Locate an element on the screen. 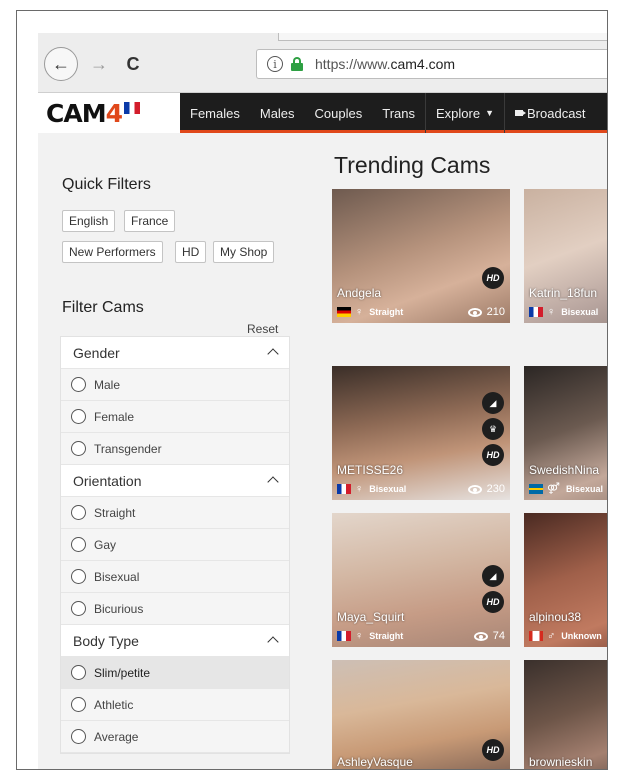 The image size is (622, 782). video-camera-icon is located at coordinates (520, 113).